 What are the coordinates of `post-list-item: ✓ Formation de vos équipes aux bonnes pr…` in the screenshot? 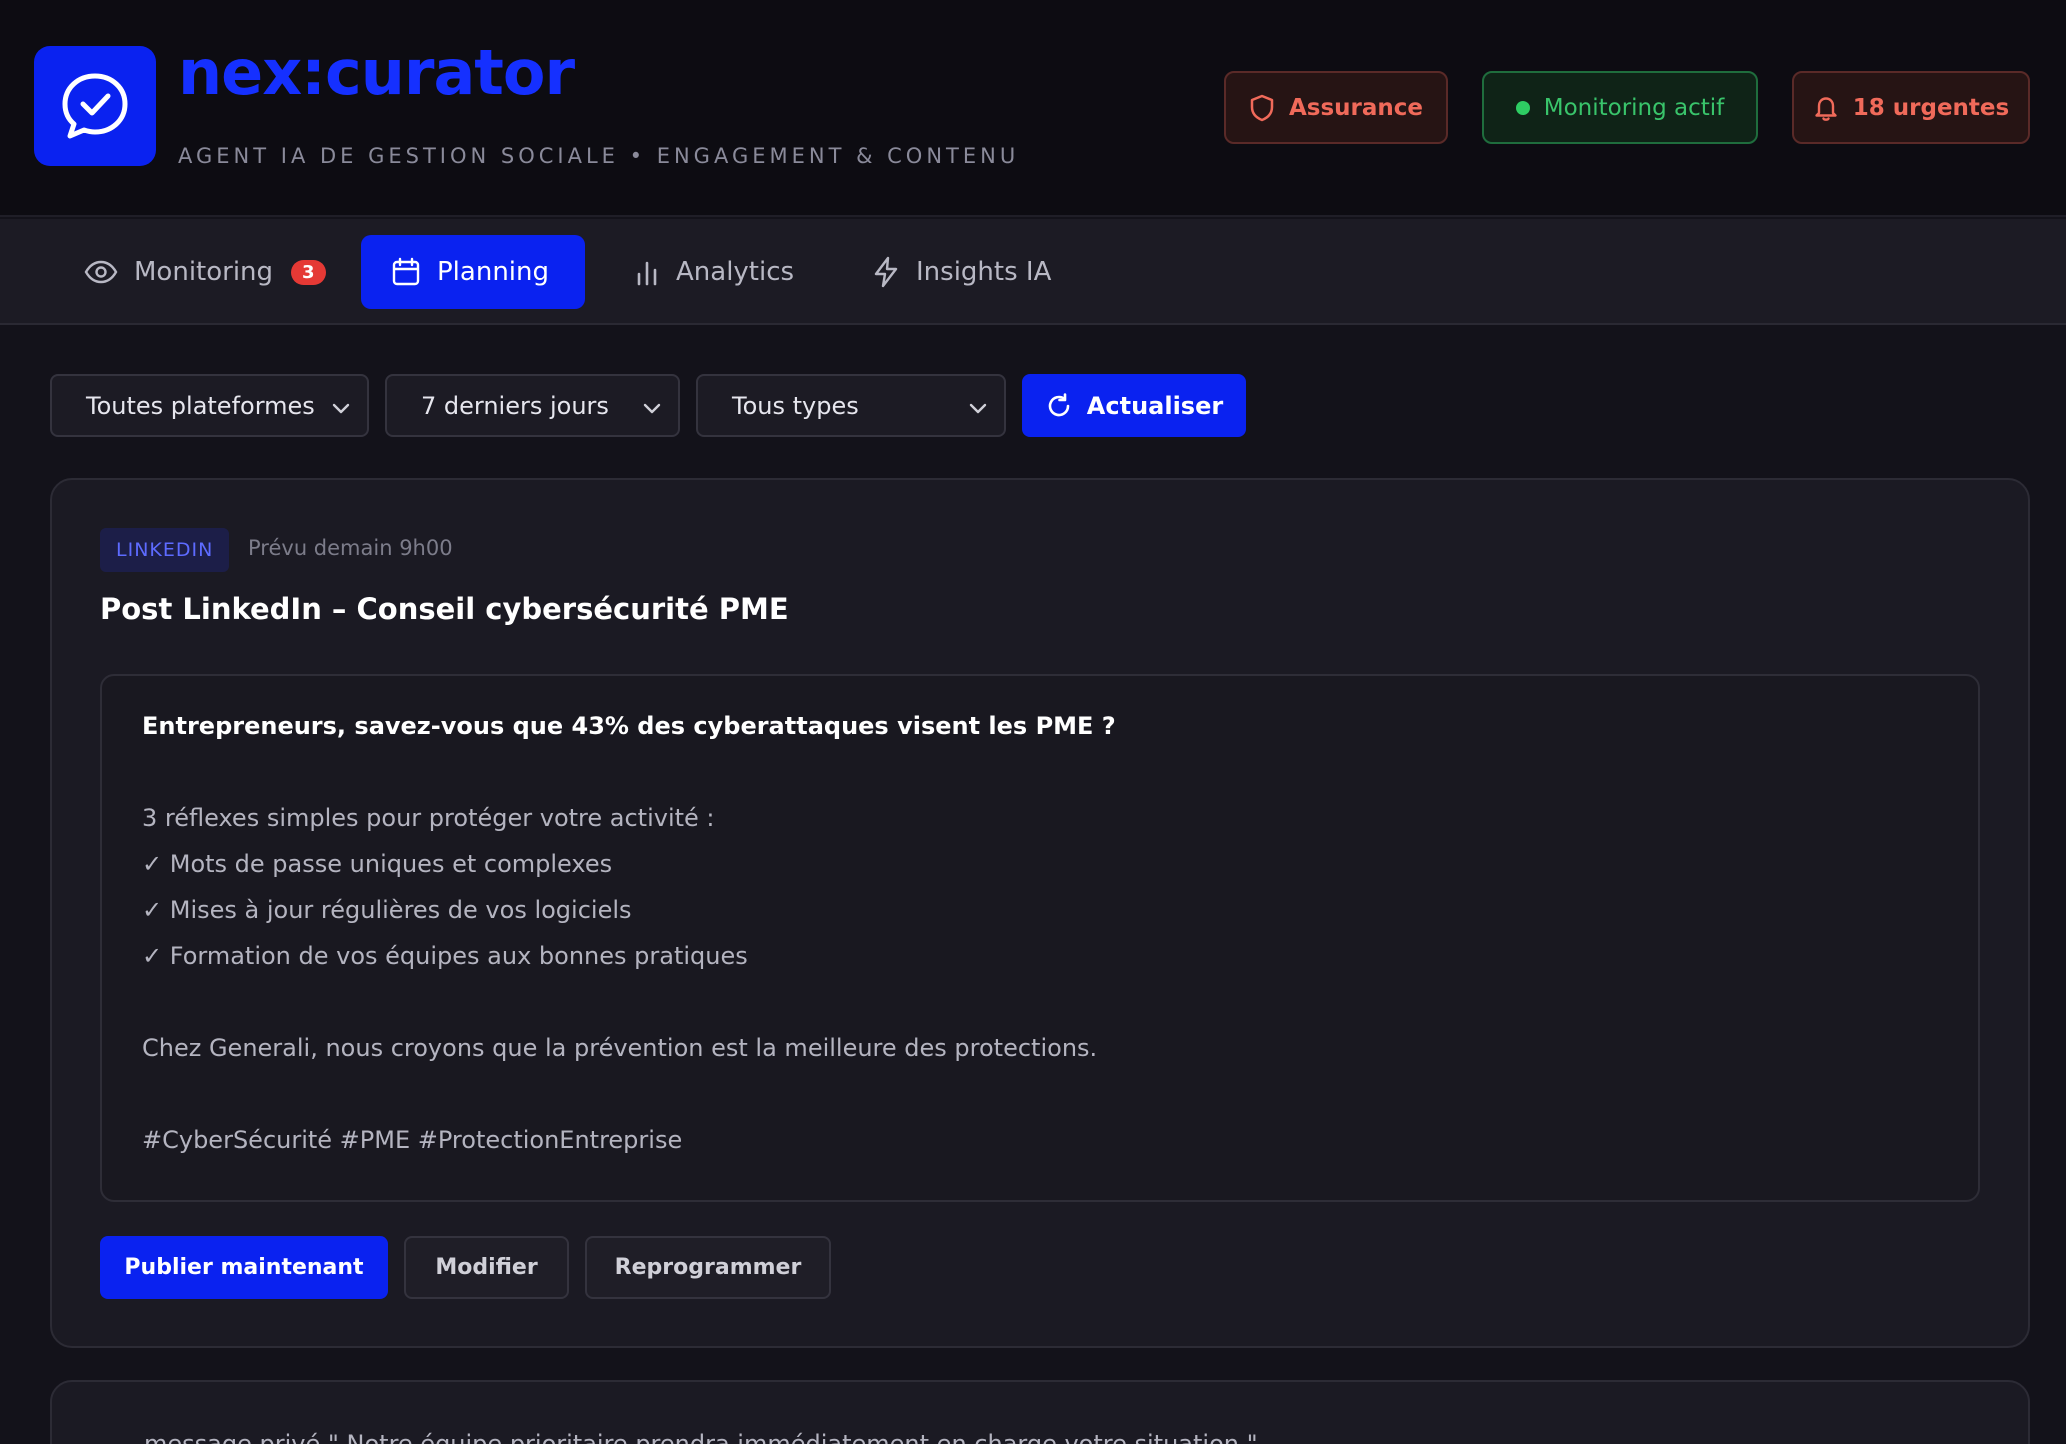 It's located at (445, 956).